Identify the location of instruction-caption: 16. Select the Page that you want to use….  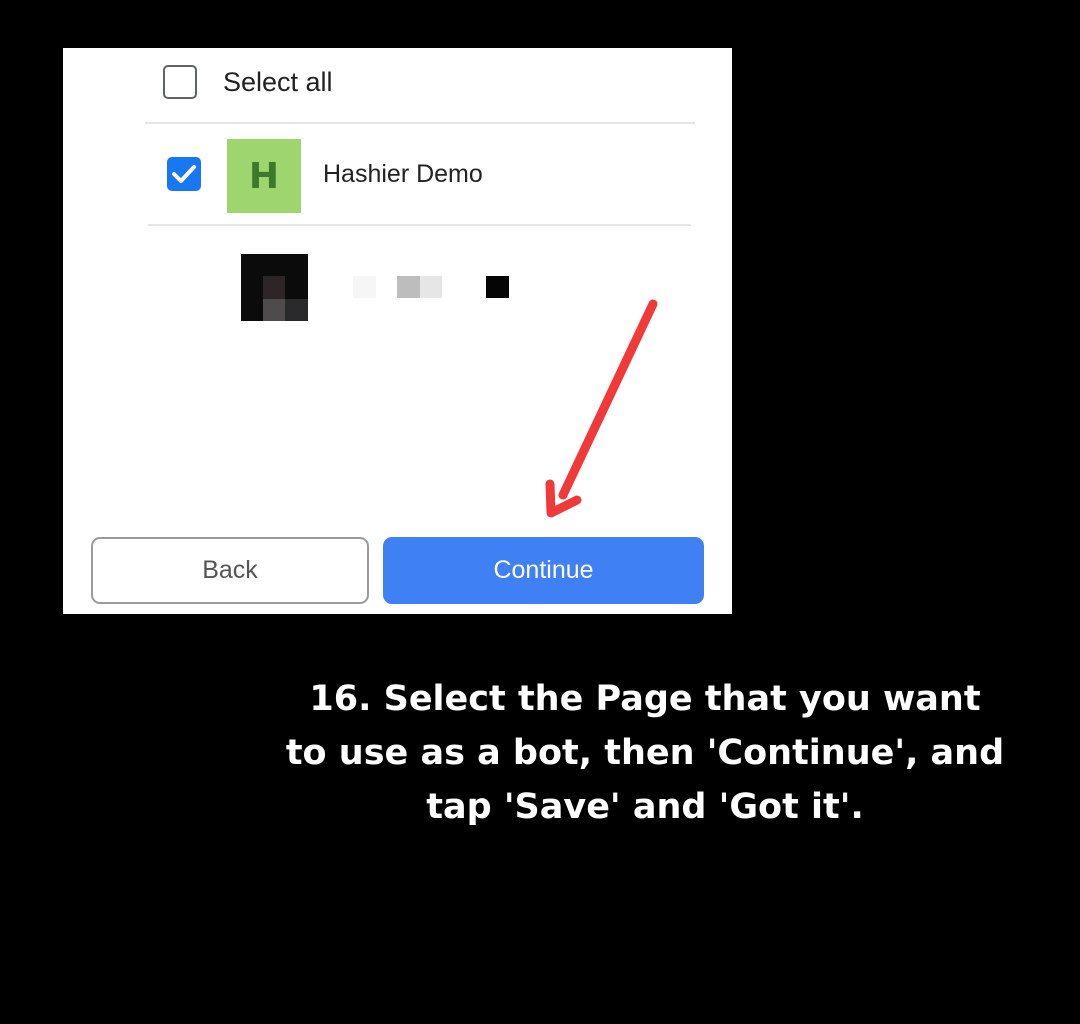
(645, 753).